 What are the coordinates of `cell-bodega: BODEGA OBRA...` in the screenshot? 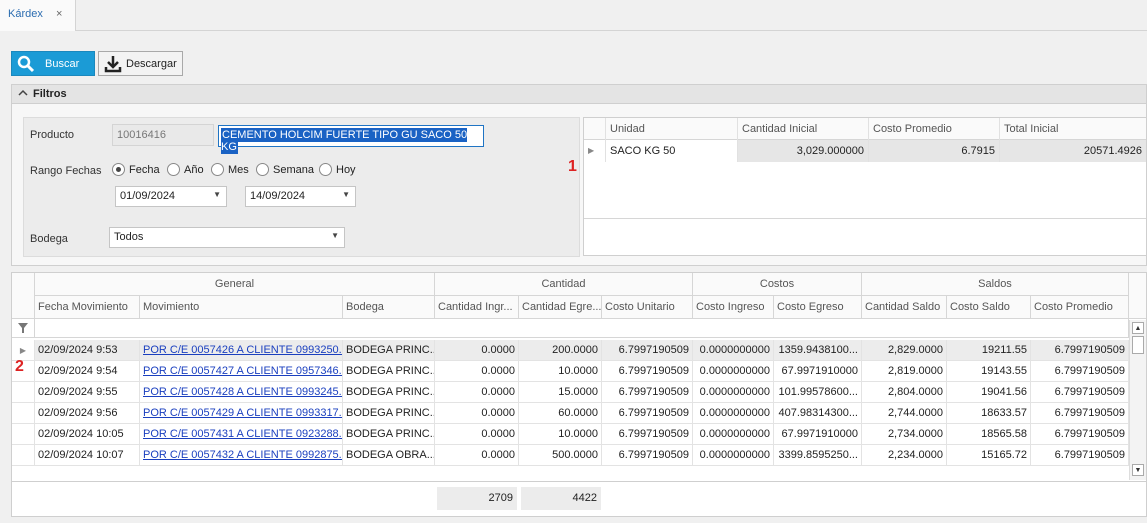 It's located at (389, 455).